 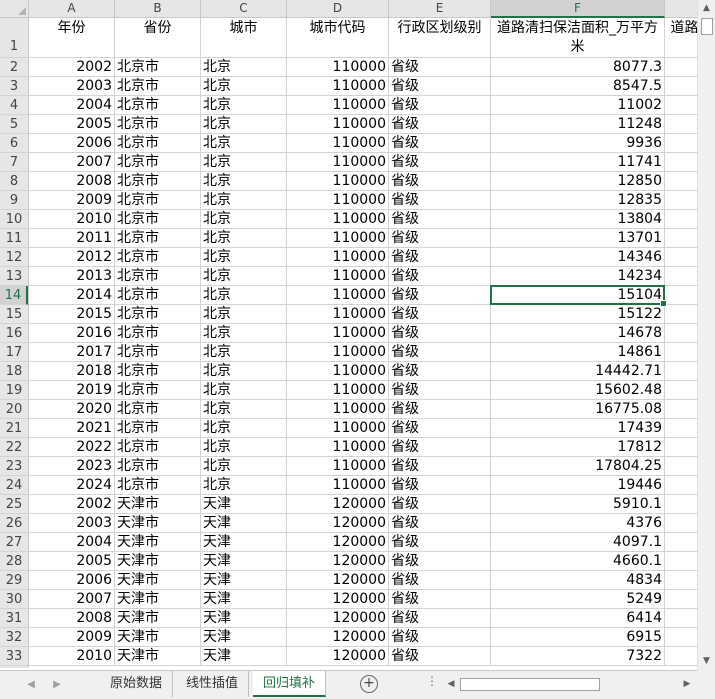 What do you see at coordinates (14, 466) in the screenshot?
I see `row-header-23: 23` at bounding box center [14, 466].